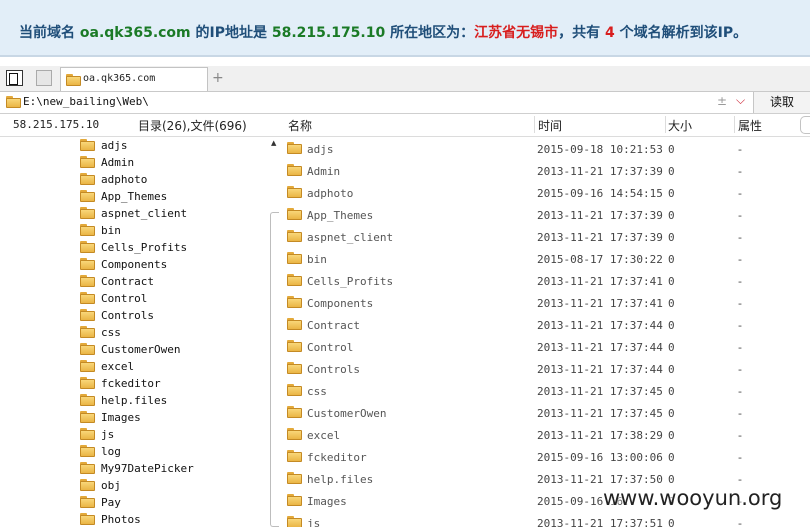  What do you see at coordinates (600, 479) in the screenshot?
I see `file-time: 2013-11-21 17:37:50` at bounding box center [600, 479].